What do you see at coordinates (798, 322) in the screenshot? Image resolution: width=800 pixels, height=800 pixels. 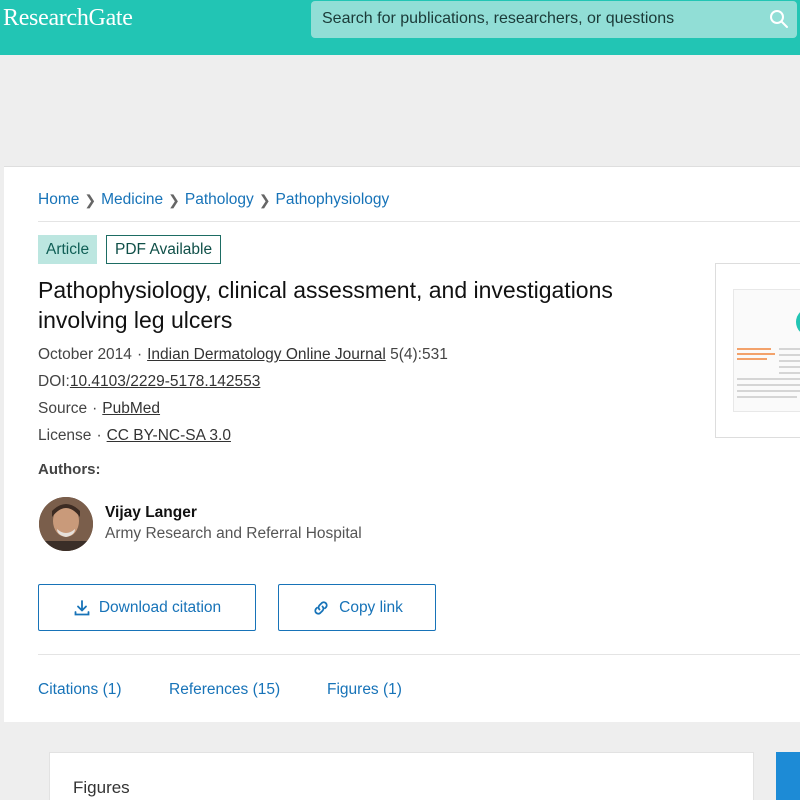 I see `badge-icon` at bounding box center [798, 322].